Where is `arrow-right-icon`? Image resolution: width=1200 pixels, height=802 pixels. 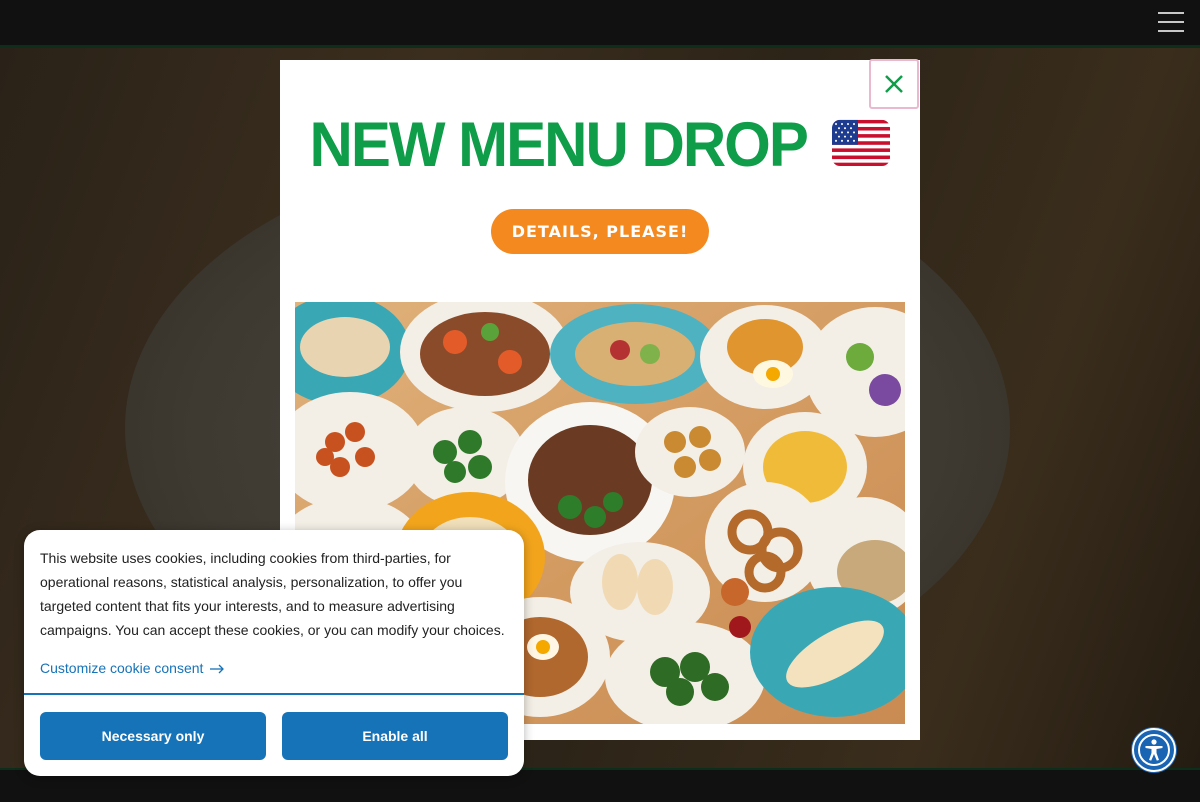 arrow-right-icon is located at coordinates (217, 669).